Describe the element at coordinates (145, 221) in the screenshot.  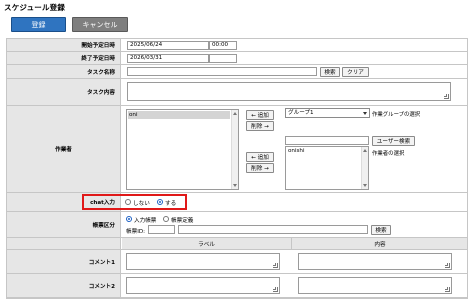
I see `form-input-label: 入力帳票` at that location.